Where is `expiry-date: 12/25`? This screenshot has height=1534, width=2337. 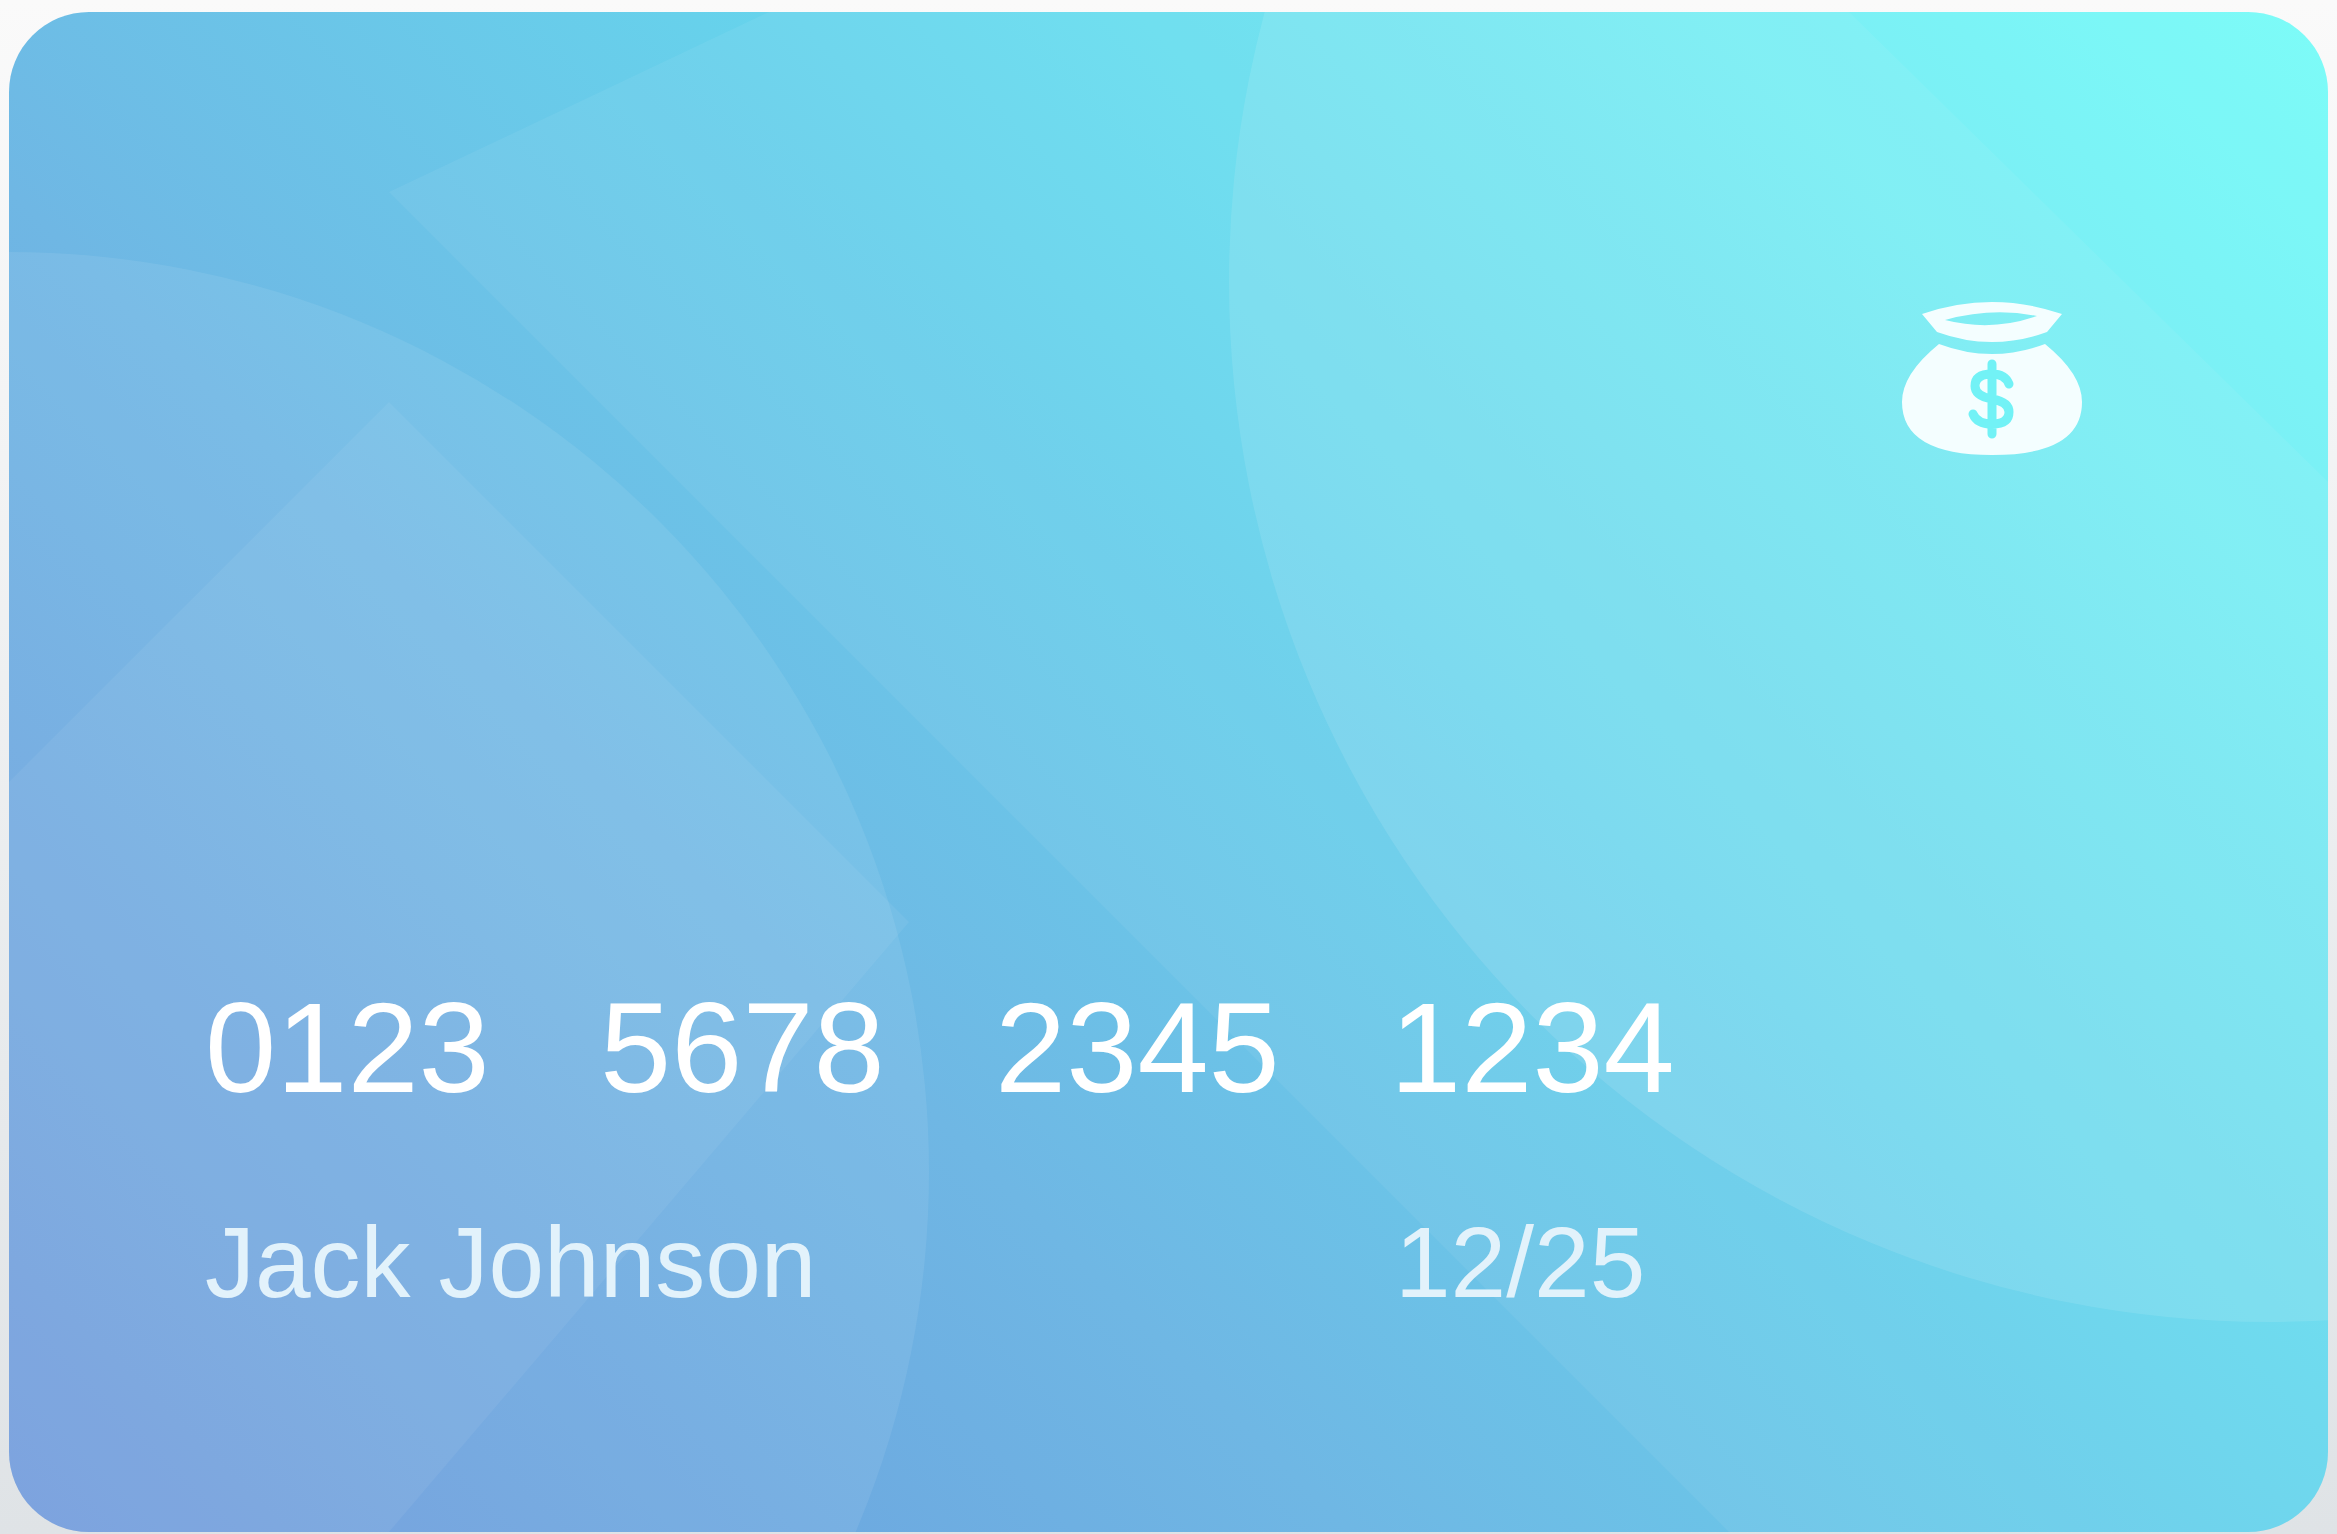
expiry-date: 12/25 is located at coordinates (1521, 1262).